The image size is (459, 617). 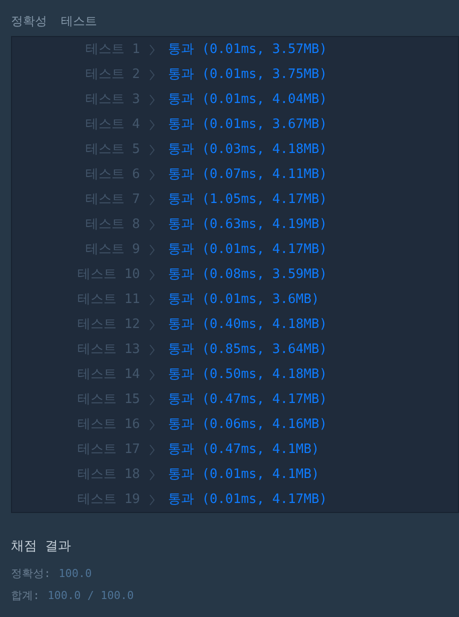 What do you see at coordinates (79, 21) in the screenshot?
I see `column-header: 테스트` at bounding box center [79, 21].